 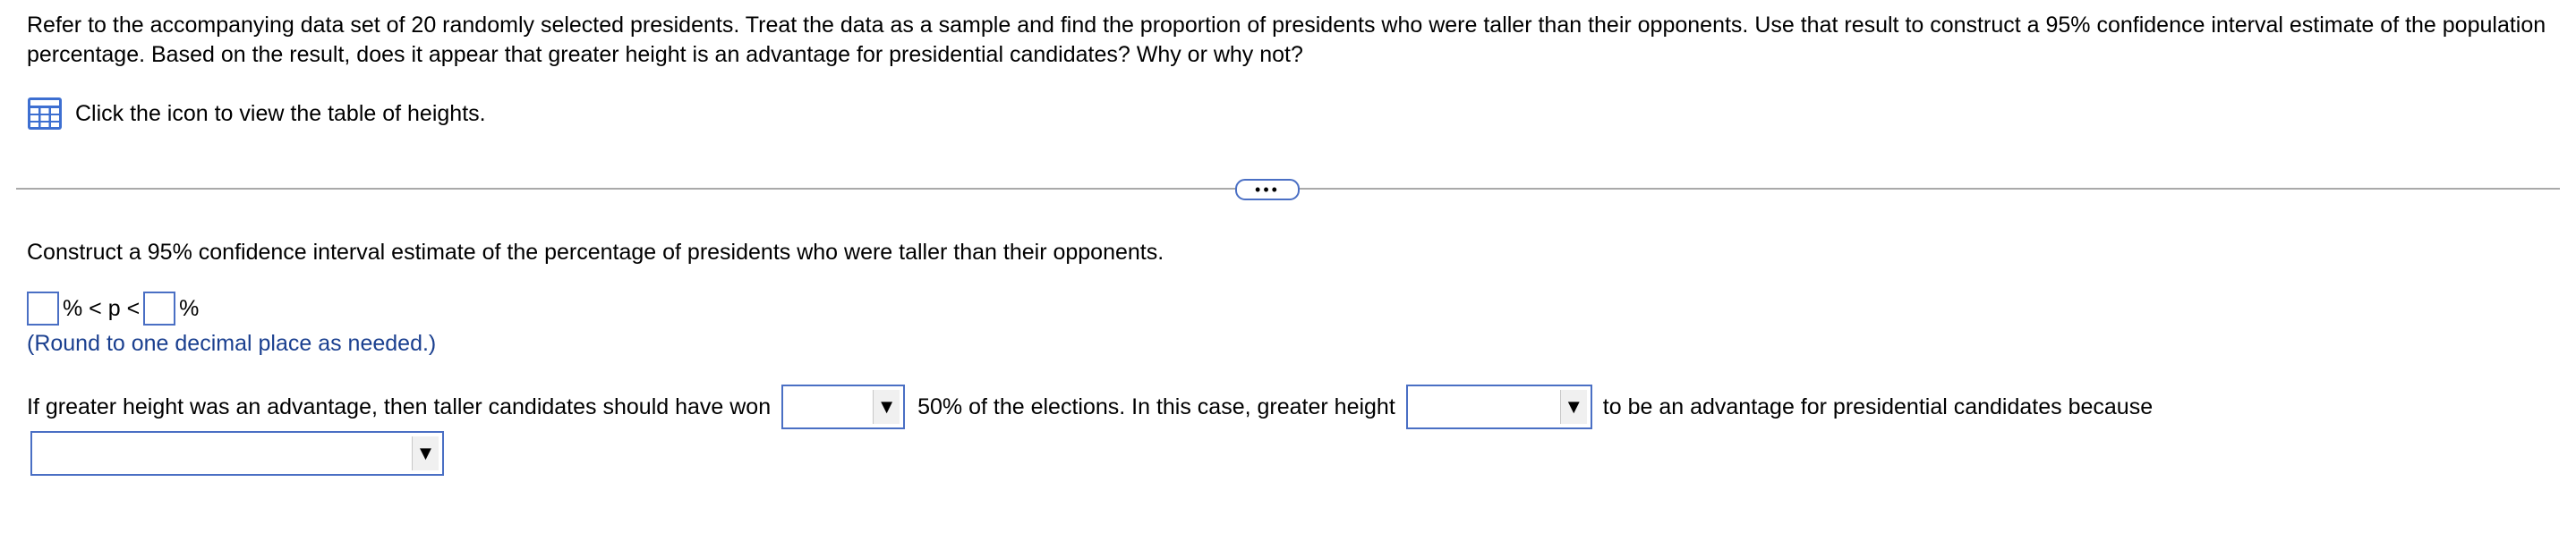 I want to click on rounding-hint: (Round to one decimal place as needed.), so click(x=232, y=343).